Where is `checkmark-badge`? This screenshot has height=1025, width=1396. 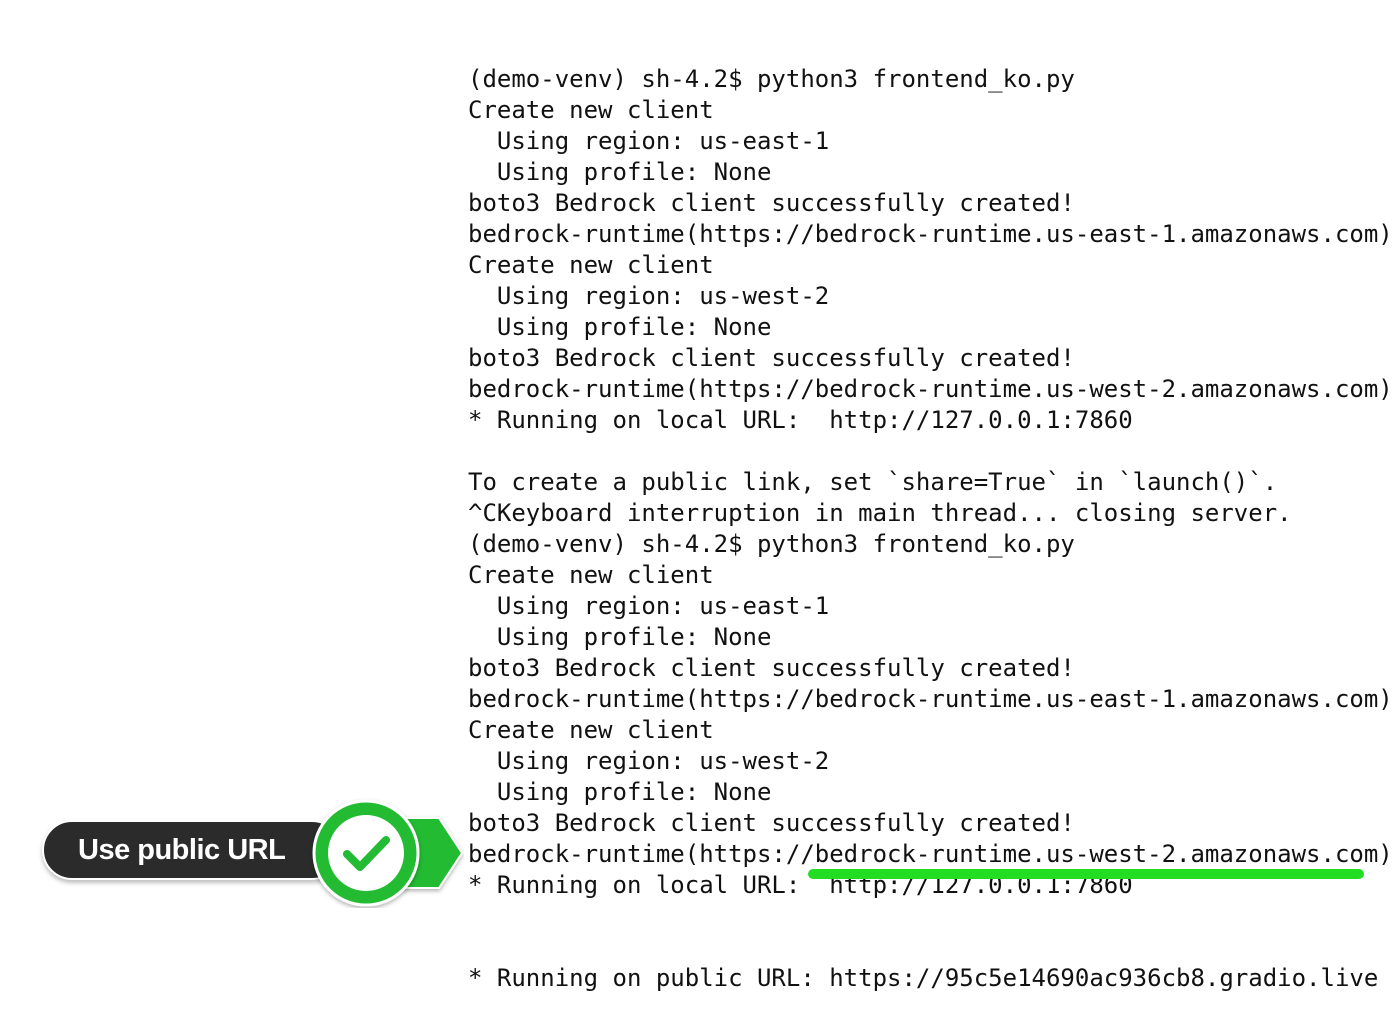
checkmark-badge is located at coordinates (388, 853).